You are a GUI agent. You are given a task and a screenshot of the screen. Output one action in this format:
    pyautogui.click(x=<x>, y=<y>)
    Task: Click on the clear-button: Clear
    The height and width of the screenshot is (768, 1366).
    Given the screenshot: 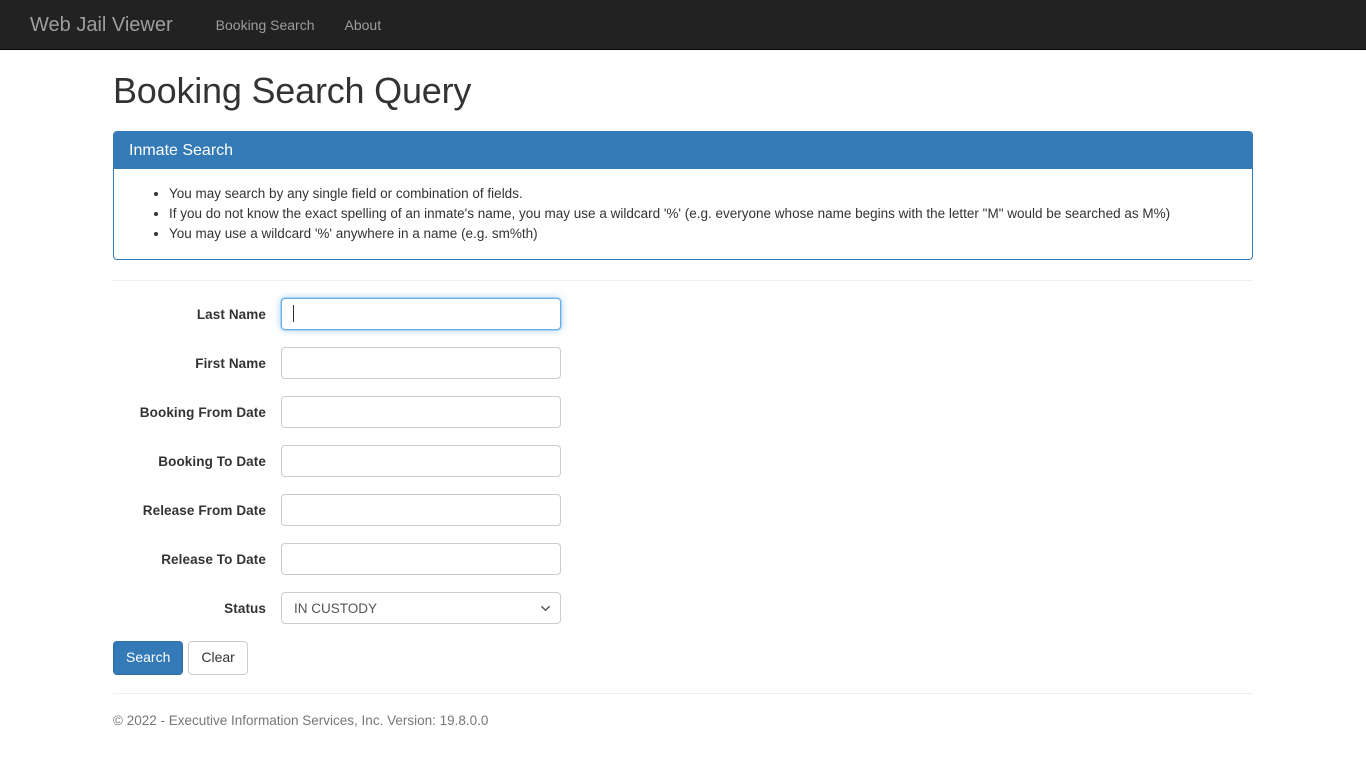 What is the action you would take?
    pyautogui.click(x=218, y=658)
    